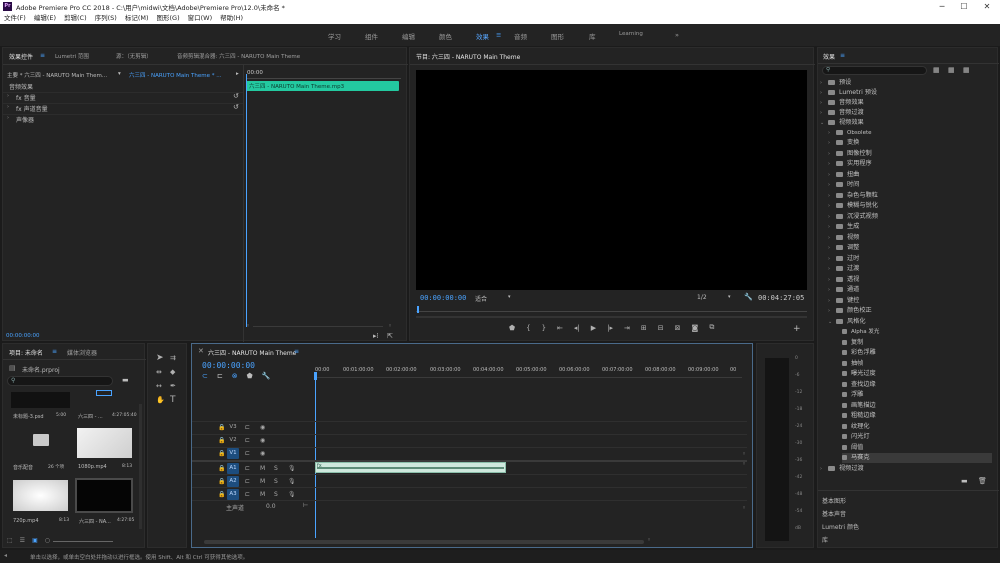 The width and height of the screenshot is (1000, 563). Describe the element at coordinates (744, 454) in the screenshot. I see `v-scroll-handle-top-icon: ◦` at that location.